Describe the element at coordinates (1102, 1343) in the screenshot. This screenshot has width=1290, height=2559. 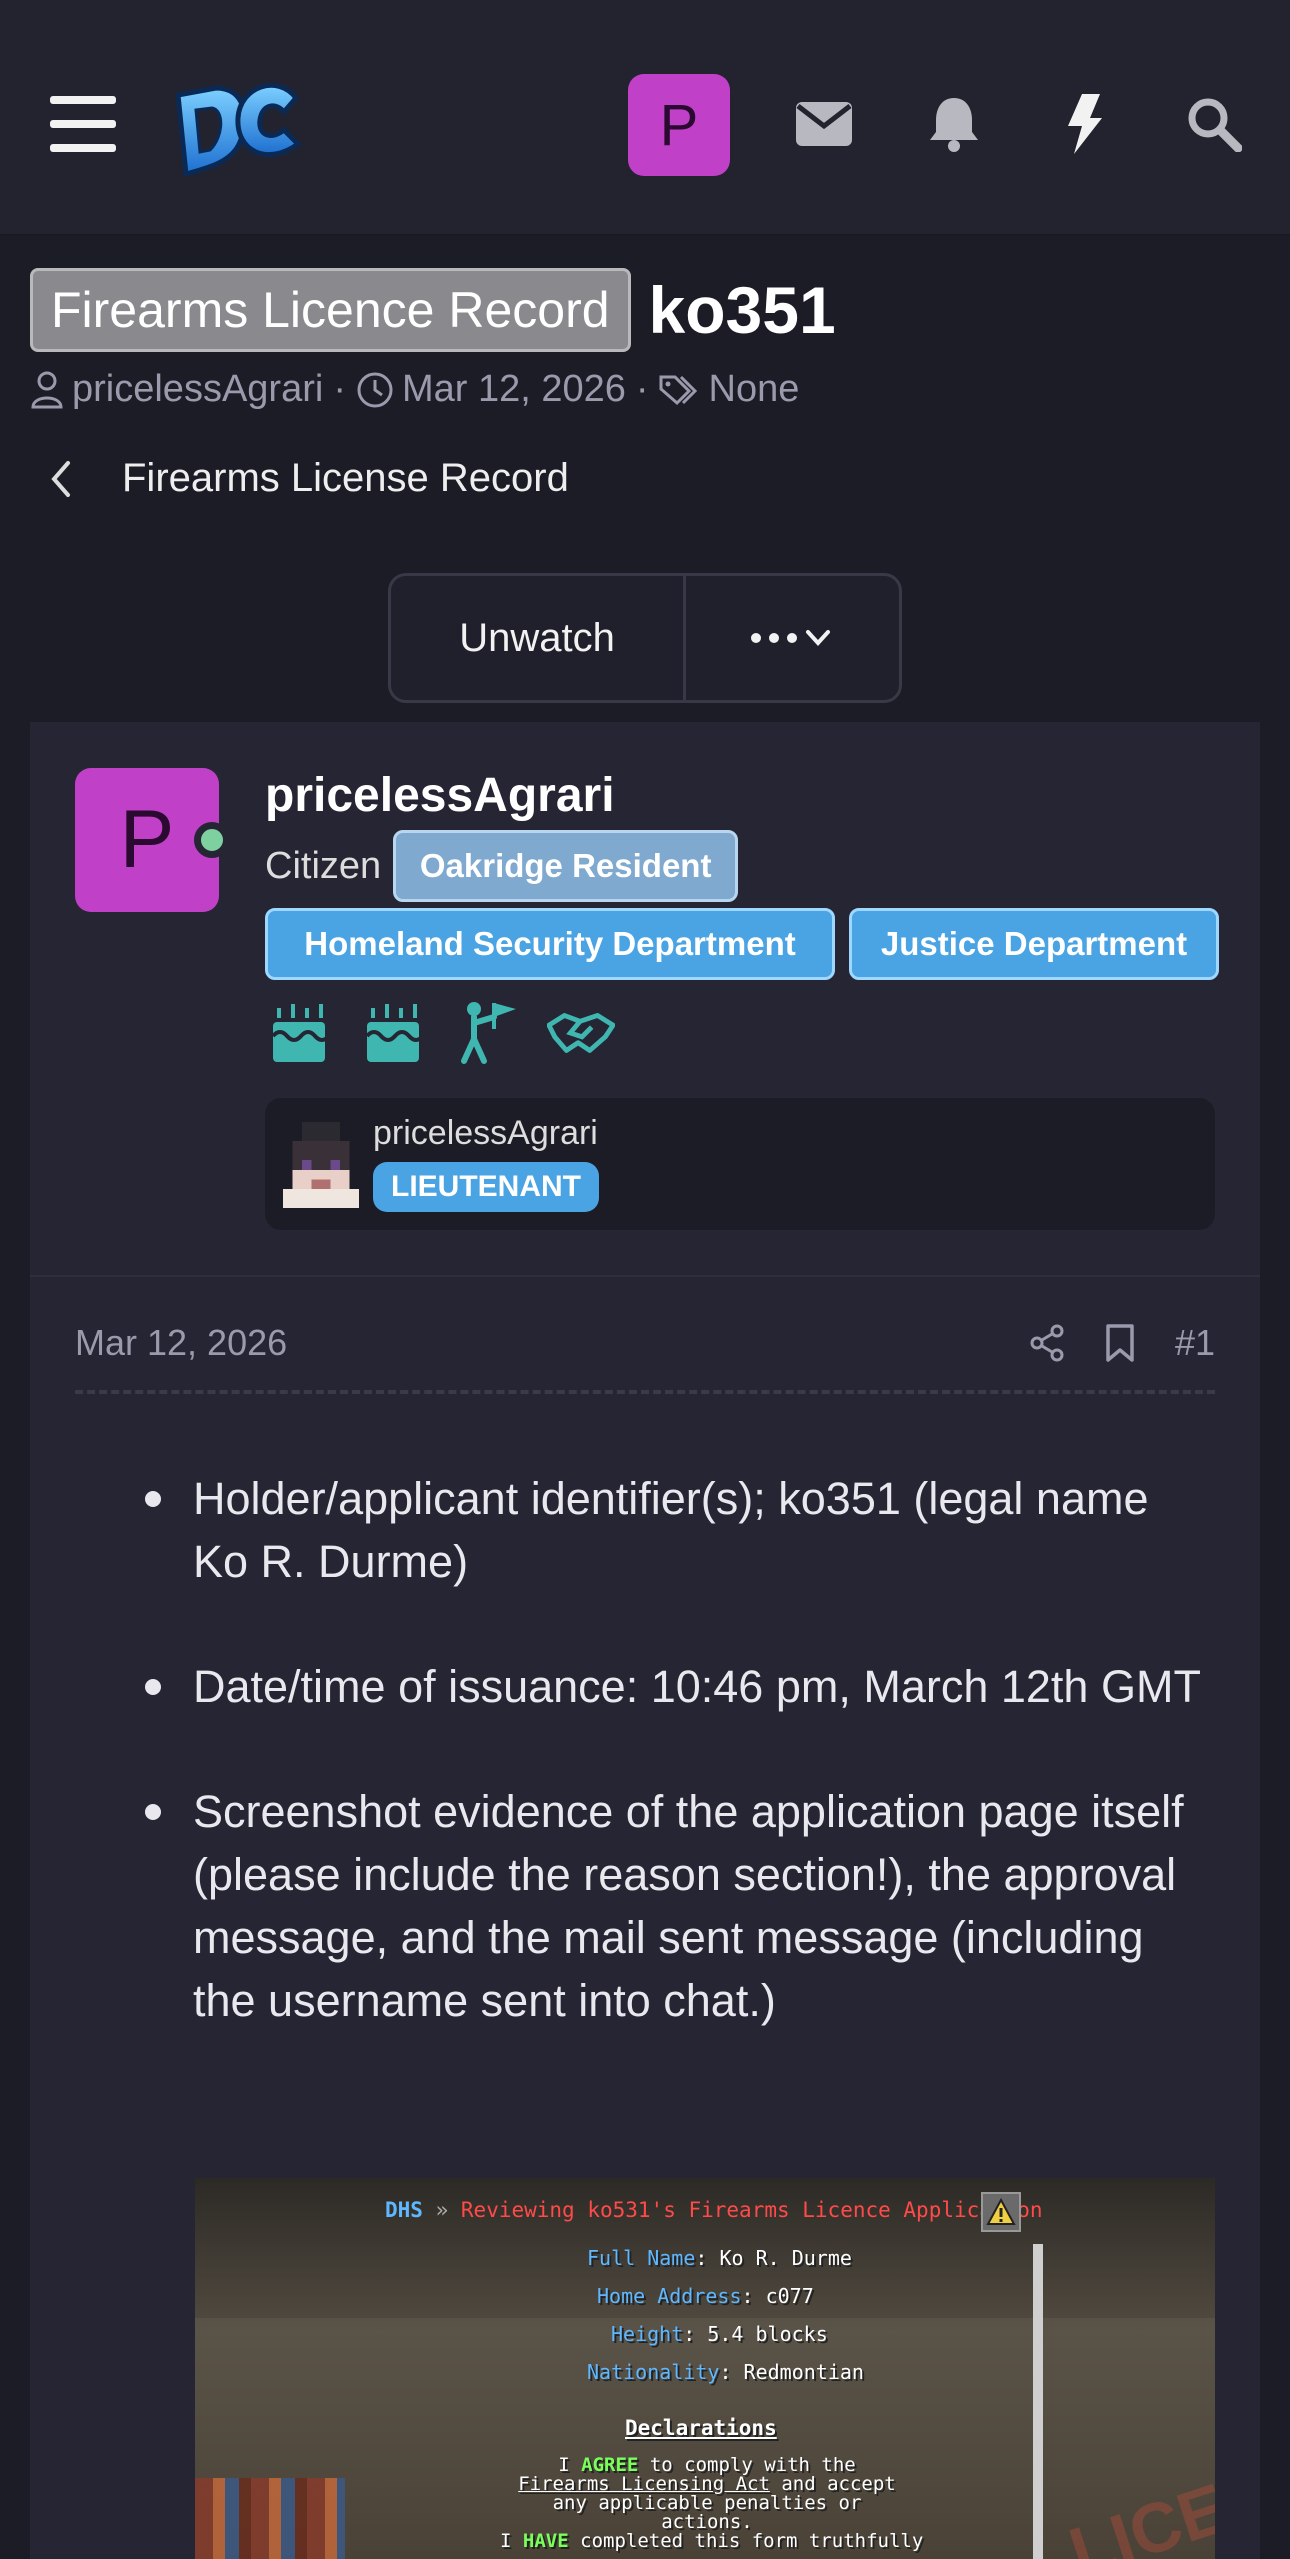
I see `post-actions: #1` at that location.